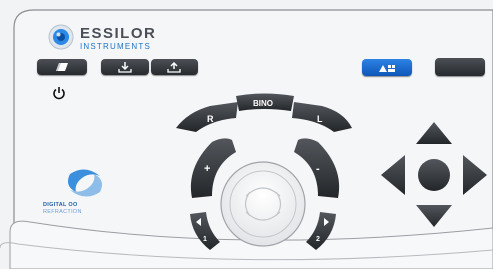 The width and height of the screenshot is (493, 269). Describe the element at coordinates (320, 119) in the screenshot. I see `left-eye-label: L` at that location.